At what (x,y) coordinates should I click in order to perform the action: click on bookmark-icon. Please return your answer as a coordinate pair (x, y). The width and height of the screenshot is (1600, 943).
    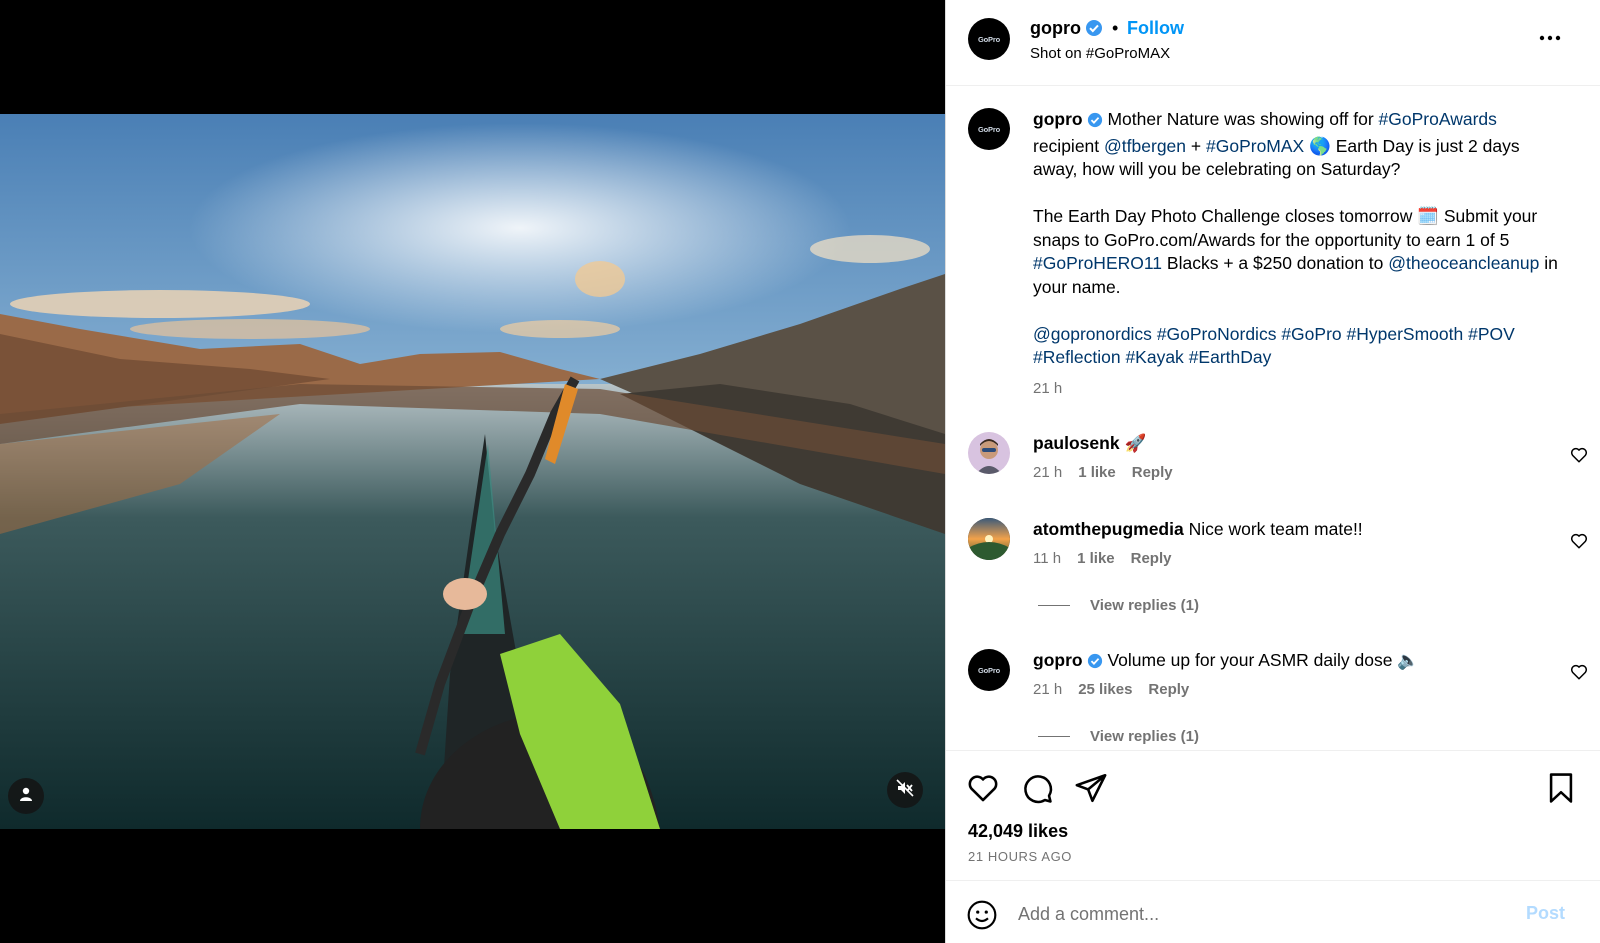
    Looking at the image, I should click on (1561, 788).